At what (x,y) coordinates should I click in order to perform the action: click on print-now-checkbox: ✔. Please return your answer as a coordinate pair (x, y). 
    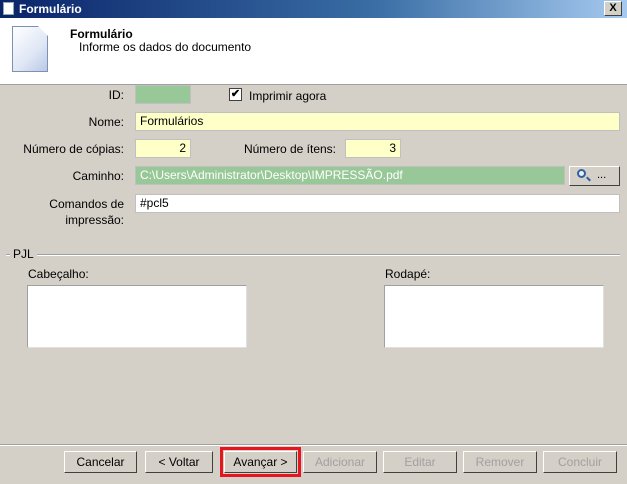
    Looking at the image, I should click on (235, 94).